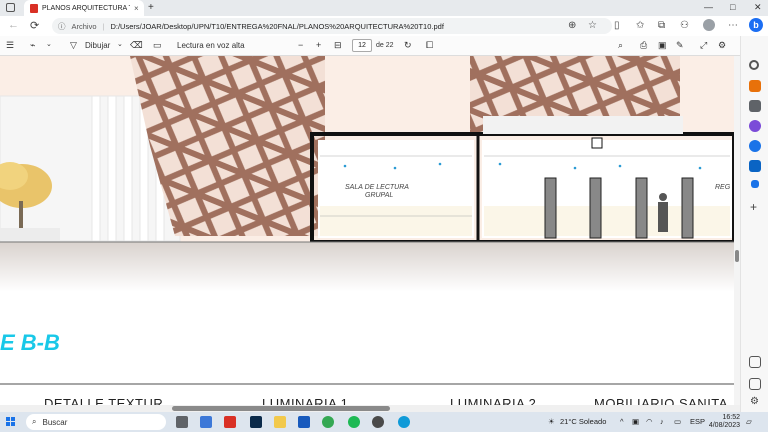 The image size is (768, 432). Describe the element at coordinates (661, 25) in the screenshot. I see `collections-icon: ⧉` at that location.